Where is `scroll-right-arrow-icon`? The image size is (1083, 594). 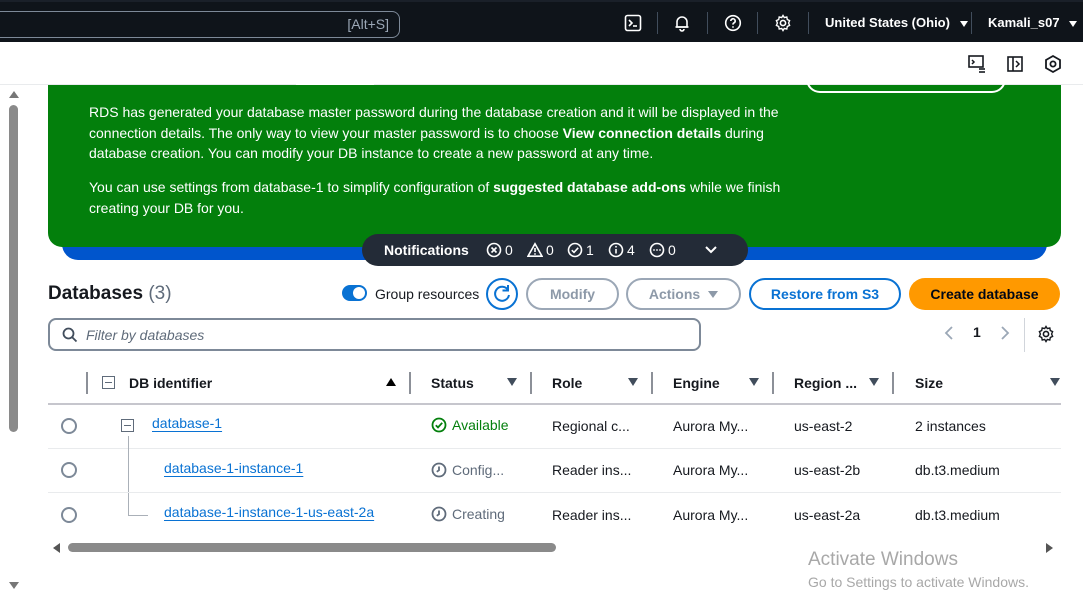 scroll-right-arrow-icon is located at coordinates (1049, 548).